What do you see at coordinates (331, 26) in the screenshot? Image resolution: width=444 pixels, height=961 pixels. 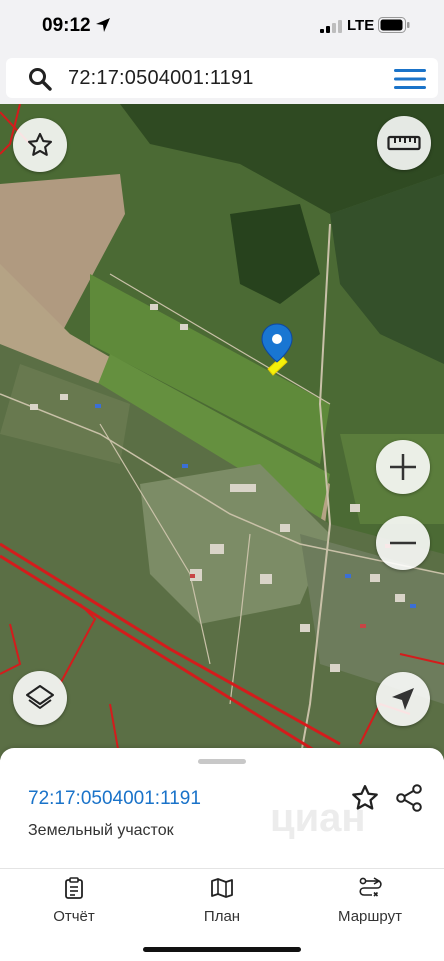 I see `signal-icon` at bounding box center [331, 26].